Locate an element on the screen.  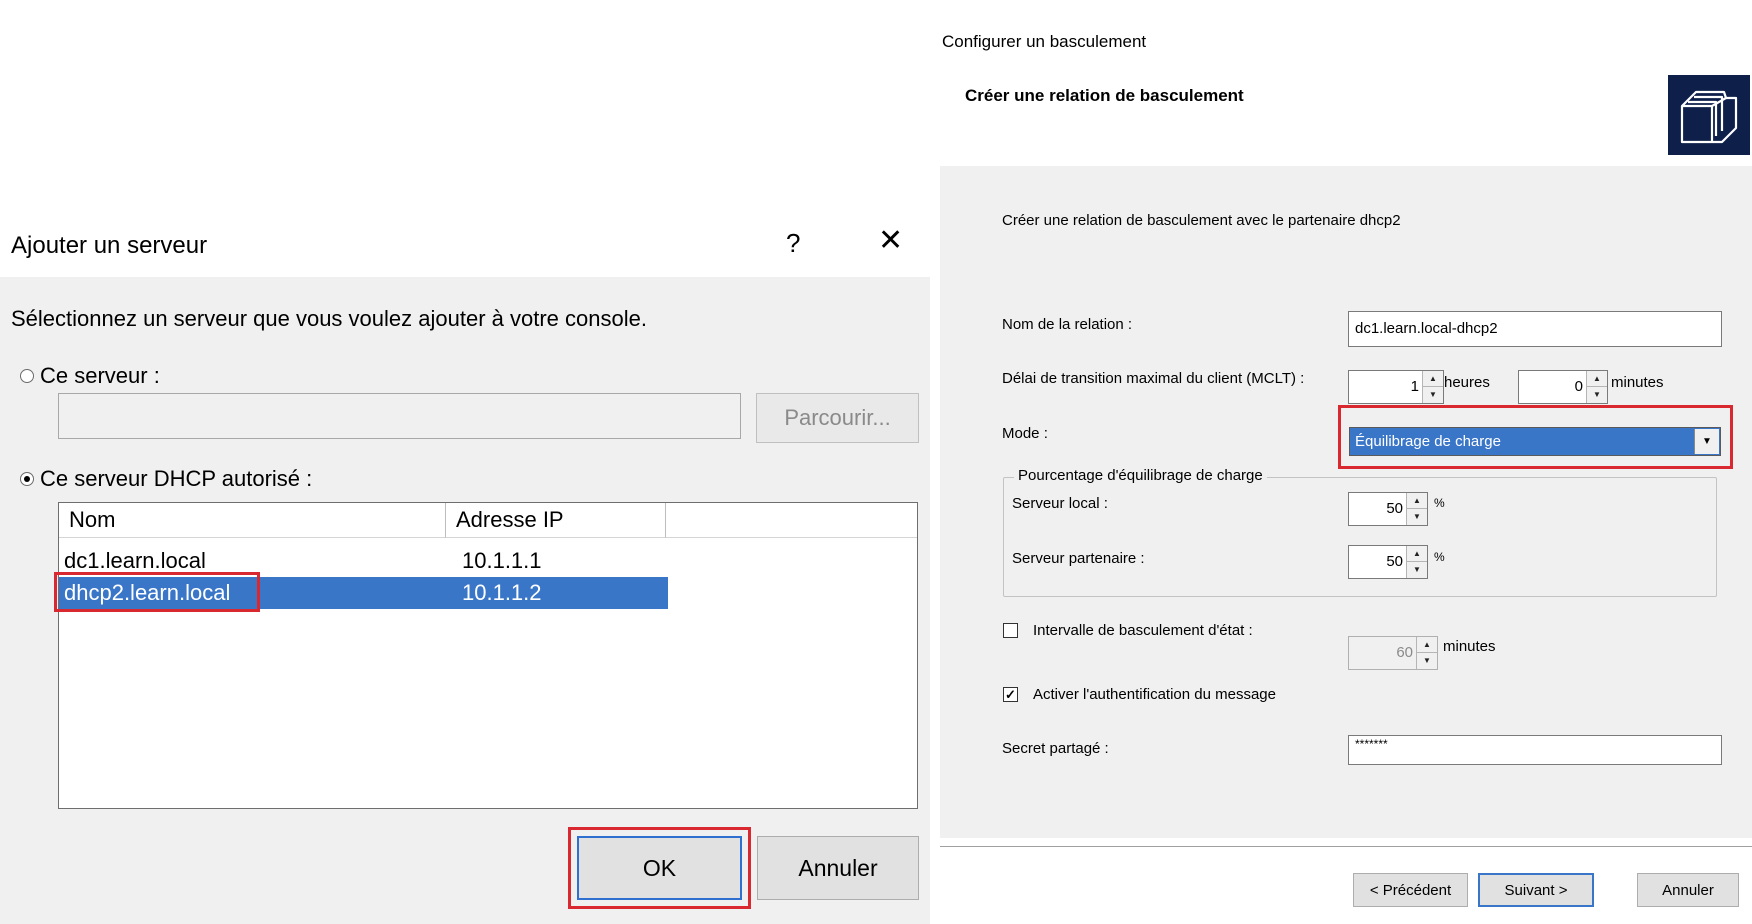
state-minutes-label: minutes is located at coordinates (1469, 646).